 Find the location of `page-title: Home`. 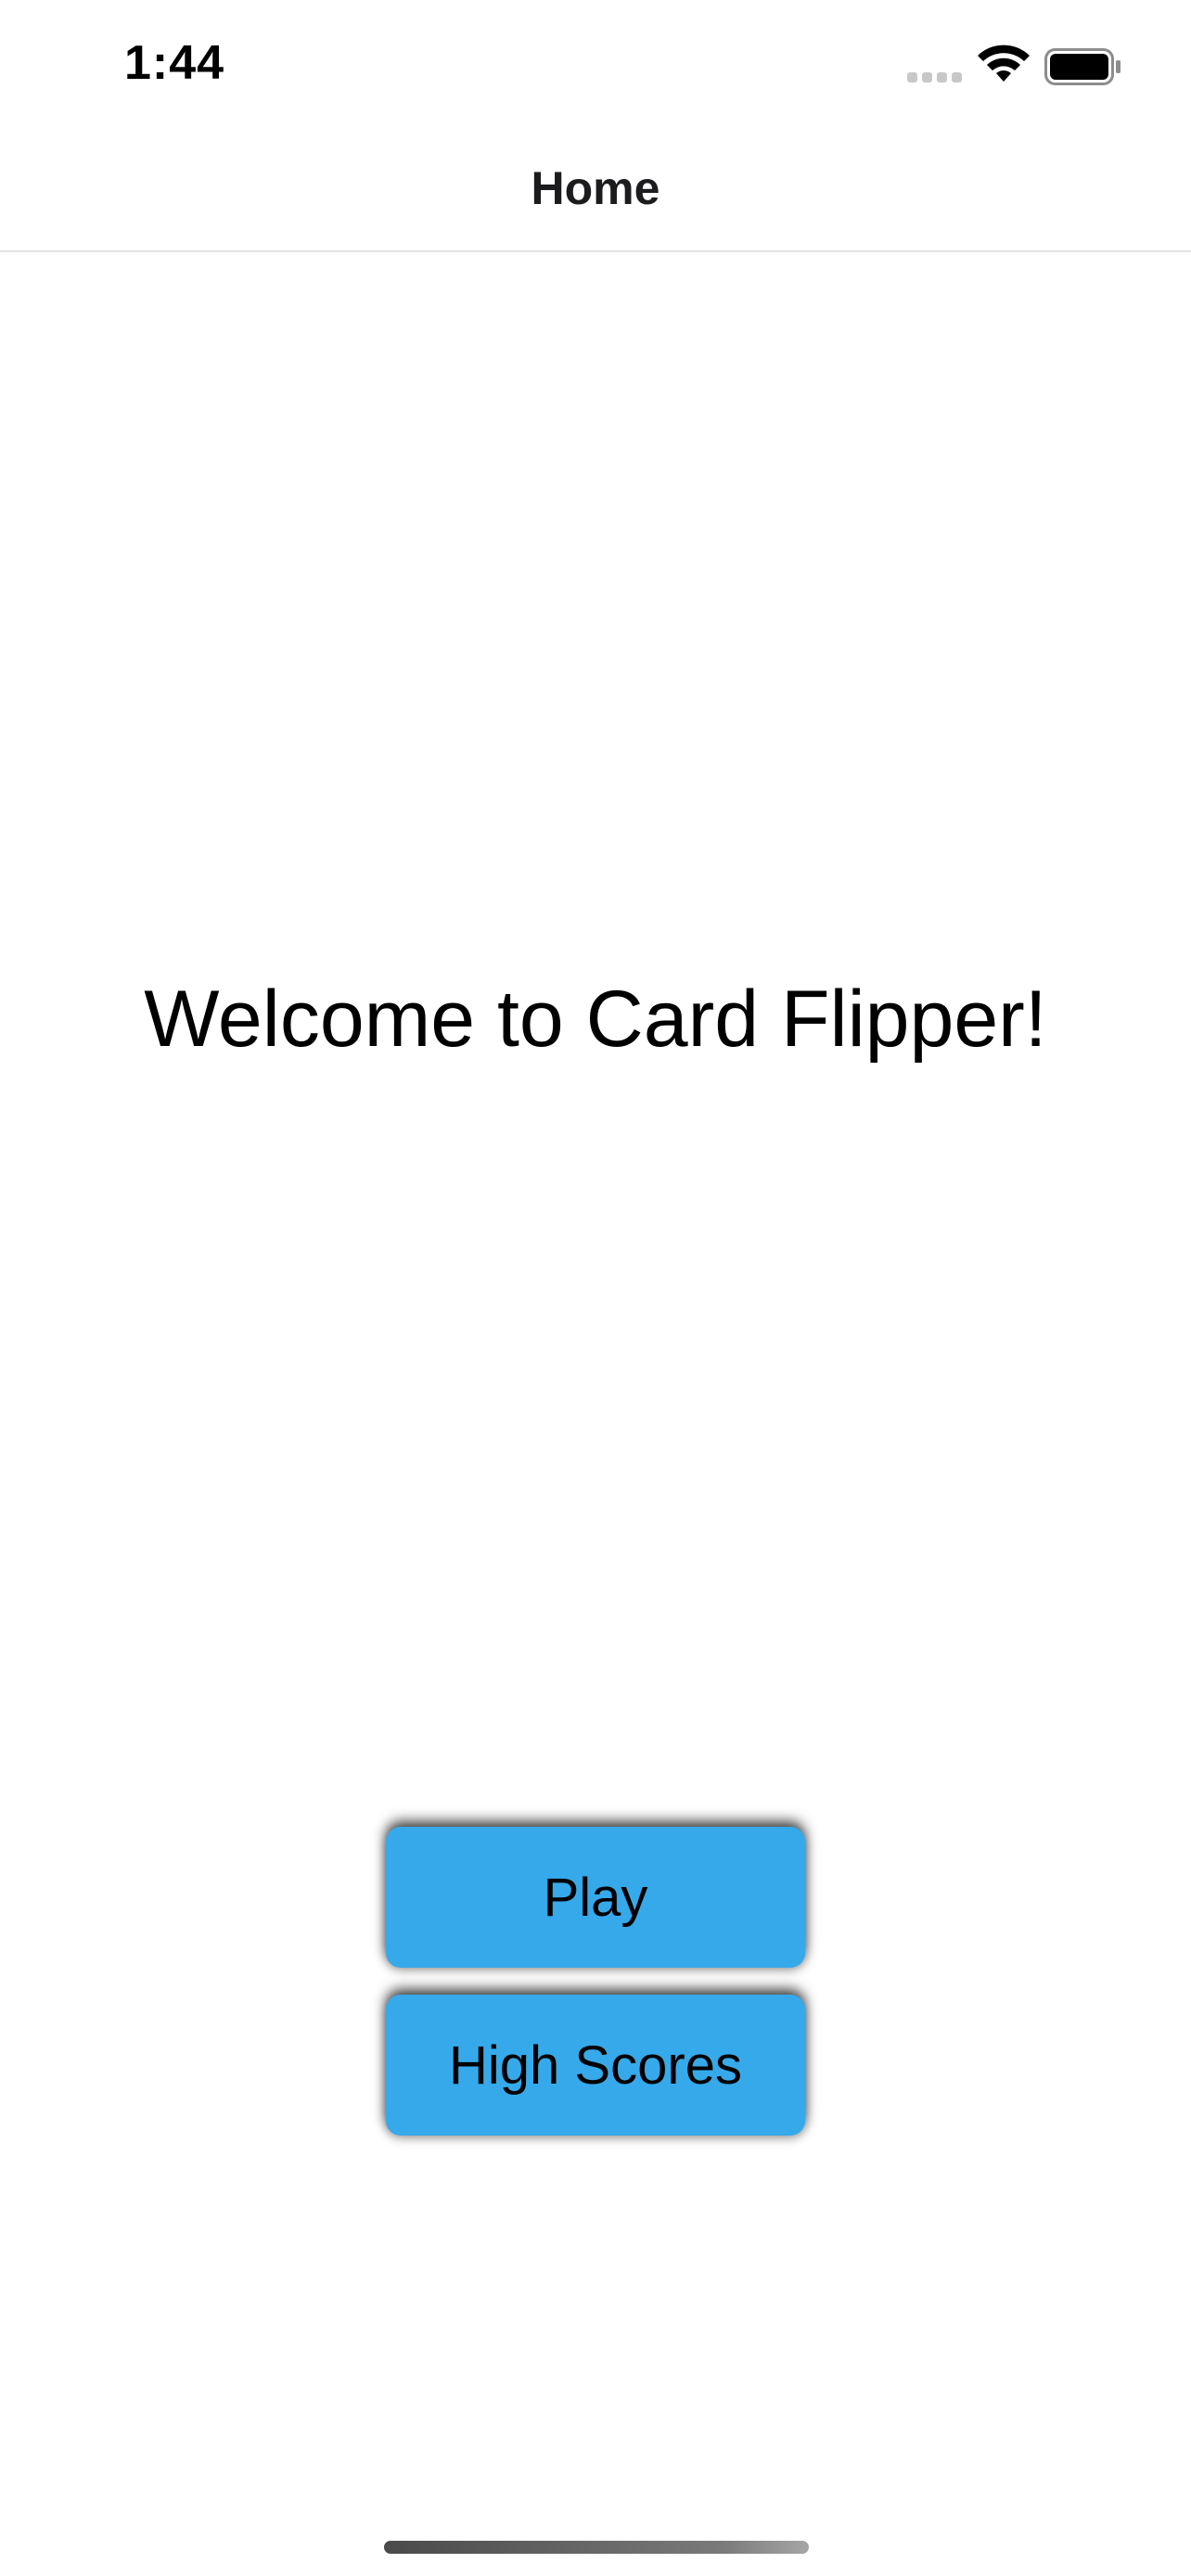

page-title: Home is located at coordinates (595, 188).